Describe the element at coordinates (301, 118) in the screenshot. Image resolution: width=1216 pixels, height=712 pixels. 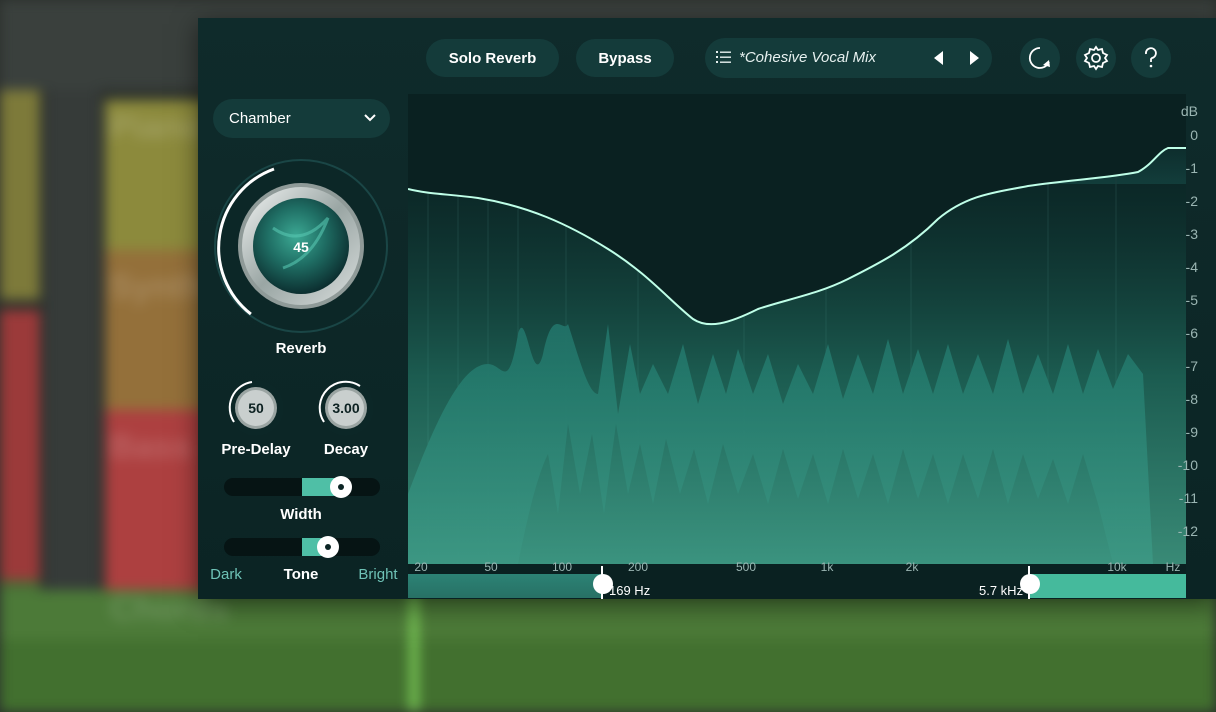
I see `reverb-type-dropdown: Chamber` at that location.